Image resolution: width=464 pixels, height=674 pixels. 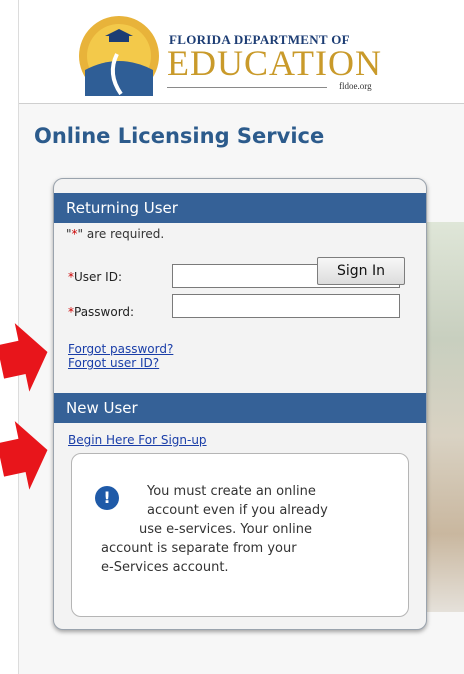 What do you see at coordinates (179, 136) in the screenshot?
I see `page-title: Online Licensing Service` at bounding box center [179, 136].